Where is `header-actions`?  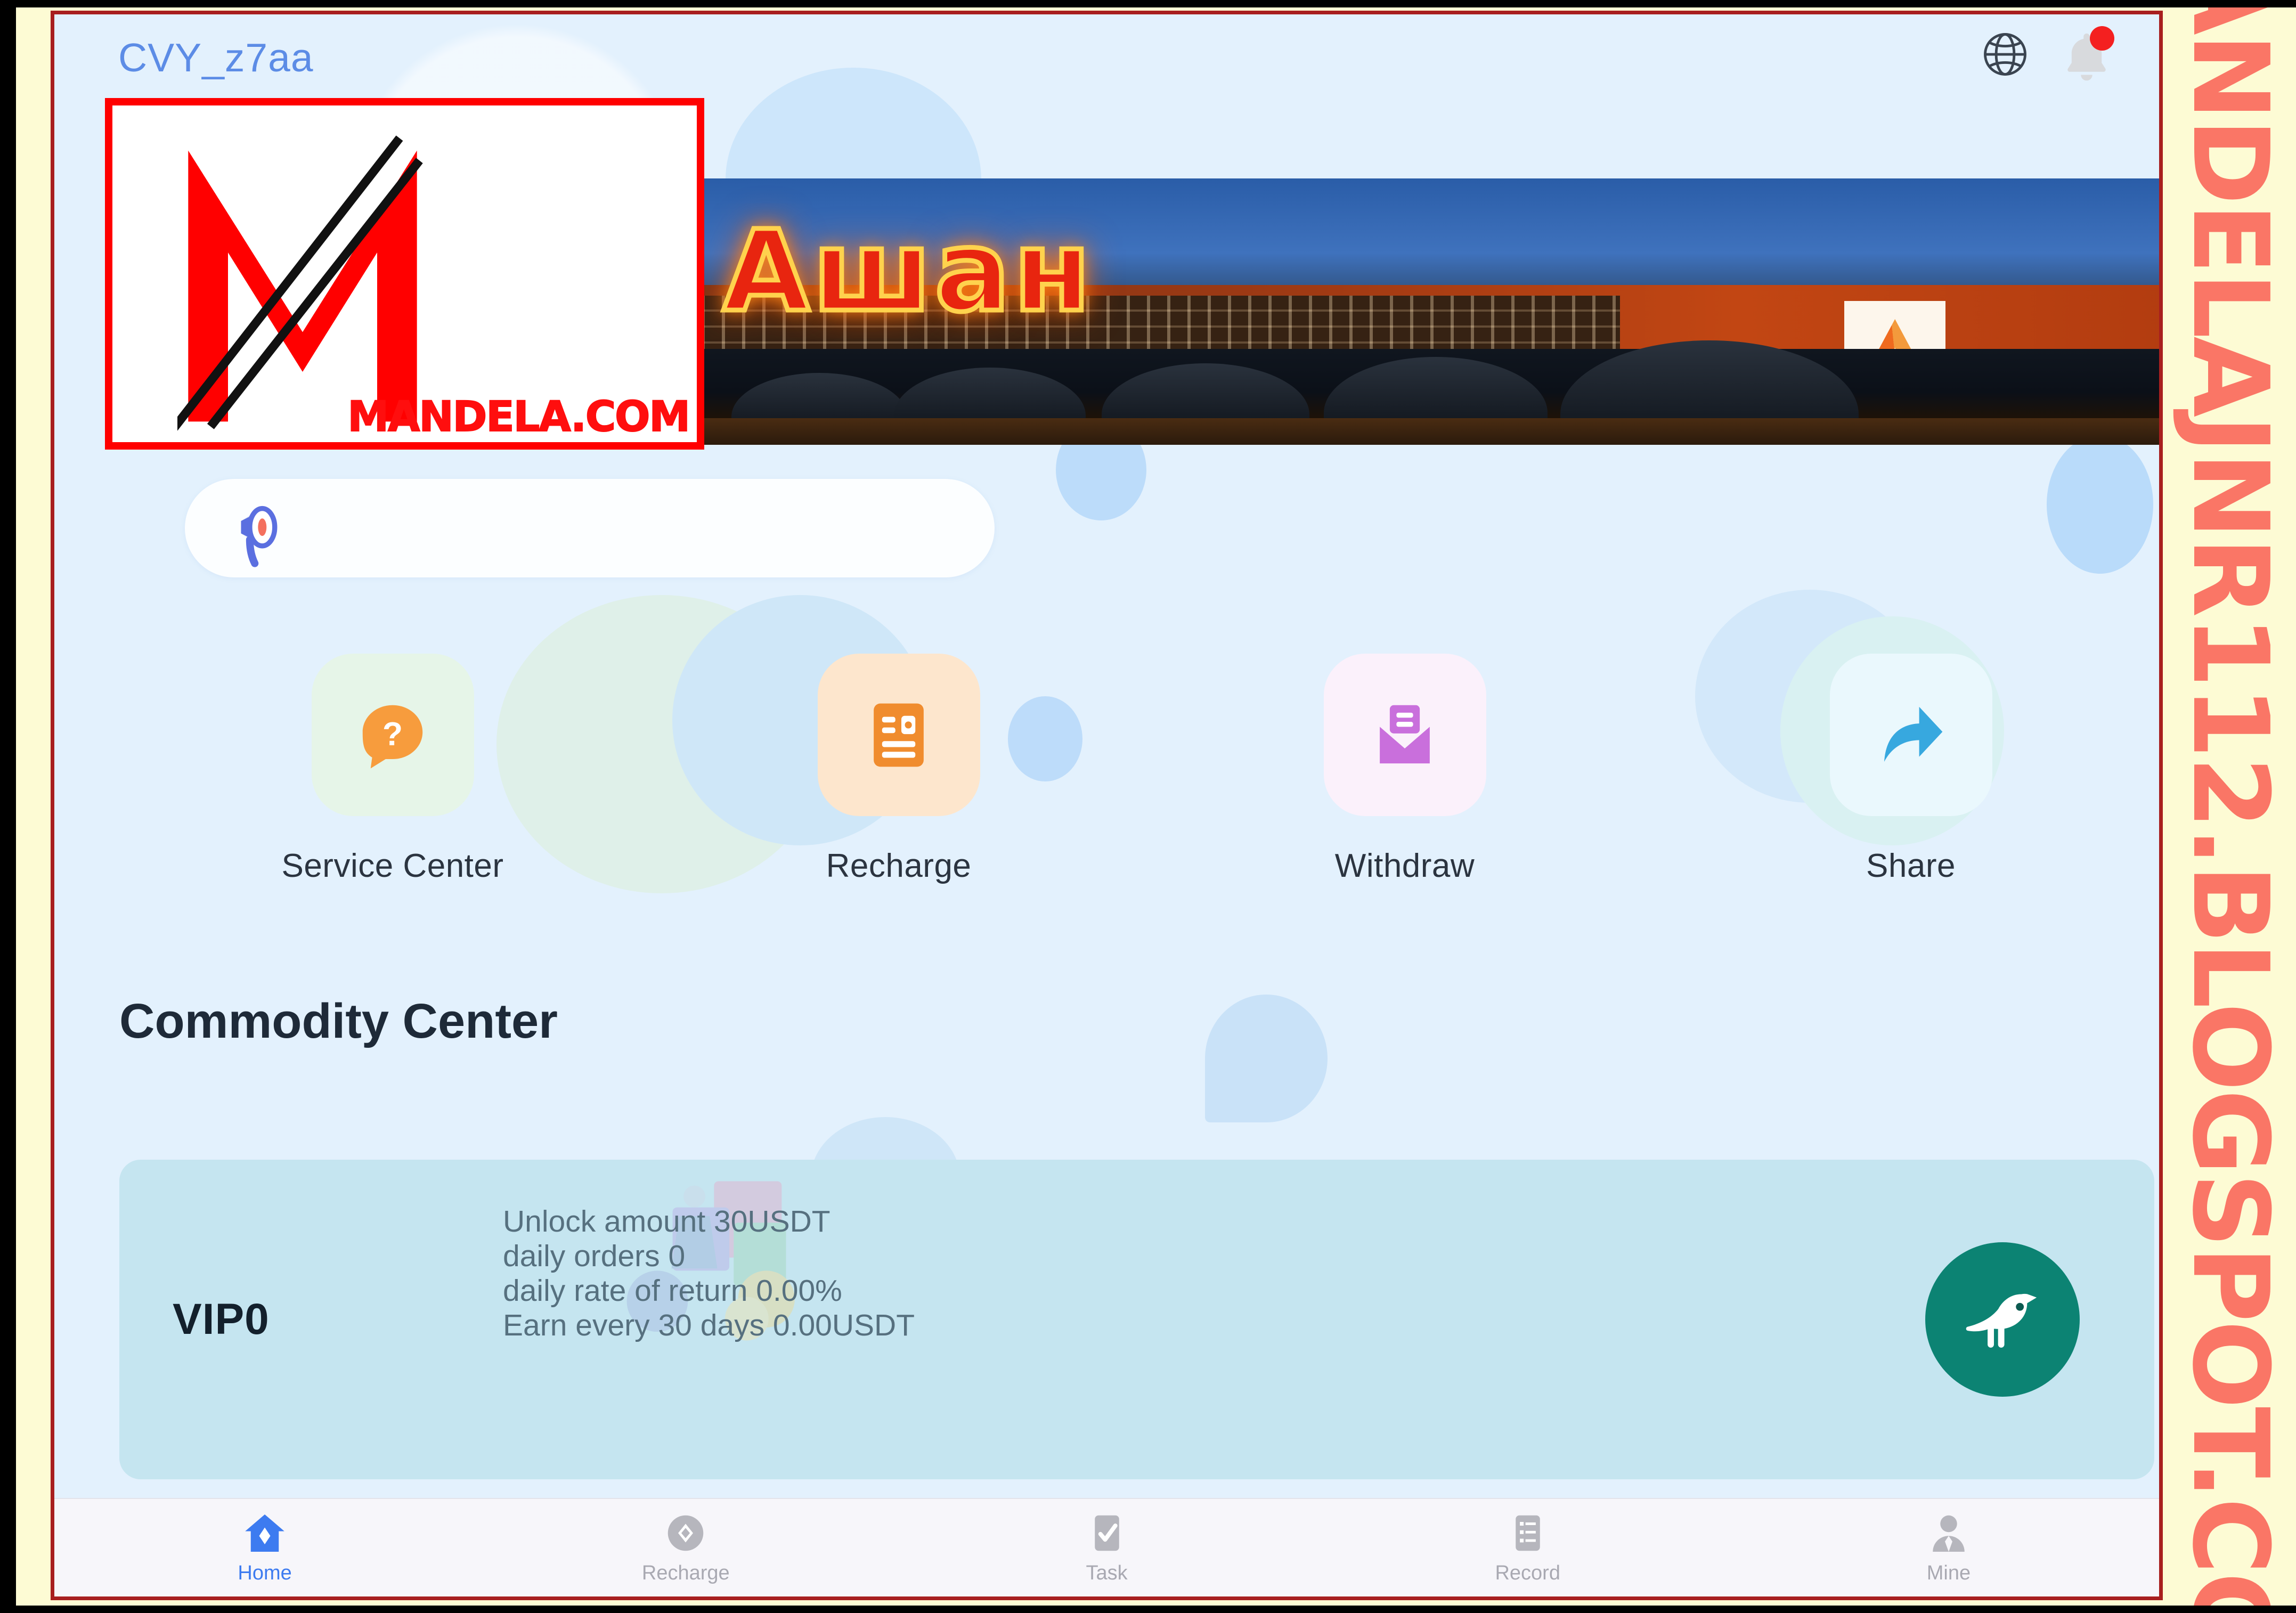 header-actions is located at coordinates (2047, 55).